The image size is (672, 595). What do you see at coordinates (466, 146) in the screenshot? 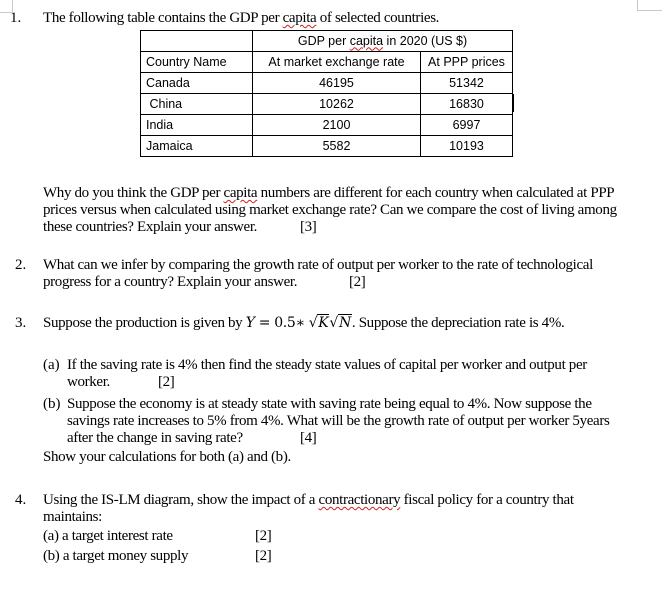
I see `cell-ppp: 10193` at bounding box center [466, 146].